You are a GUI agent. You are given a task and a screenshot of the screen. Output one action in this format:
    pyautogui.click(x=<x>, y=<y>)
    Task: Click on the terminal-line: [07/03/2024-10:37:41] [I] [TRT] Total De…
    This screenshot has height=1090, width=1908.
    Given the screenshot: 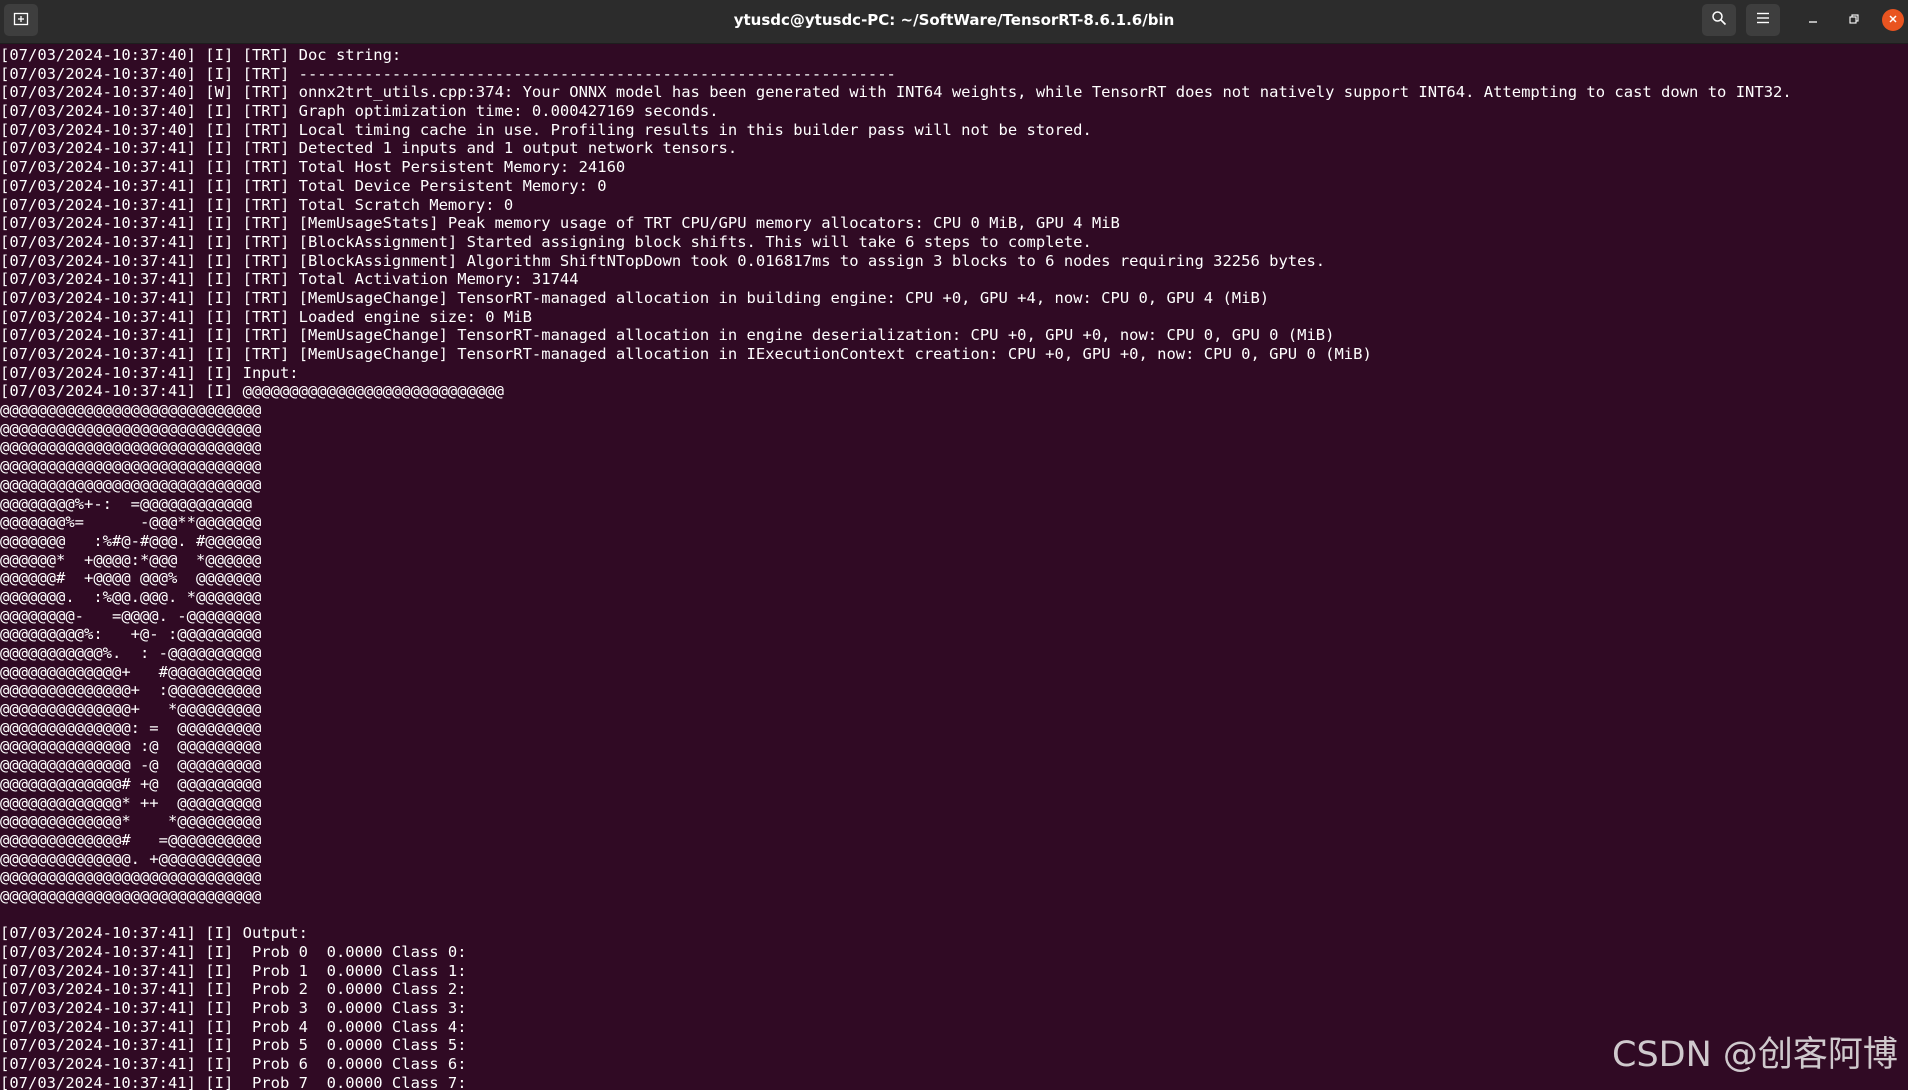 What is the action you would take?
    pyautogui.click(x=303, y=185)
    